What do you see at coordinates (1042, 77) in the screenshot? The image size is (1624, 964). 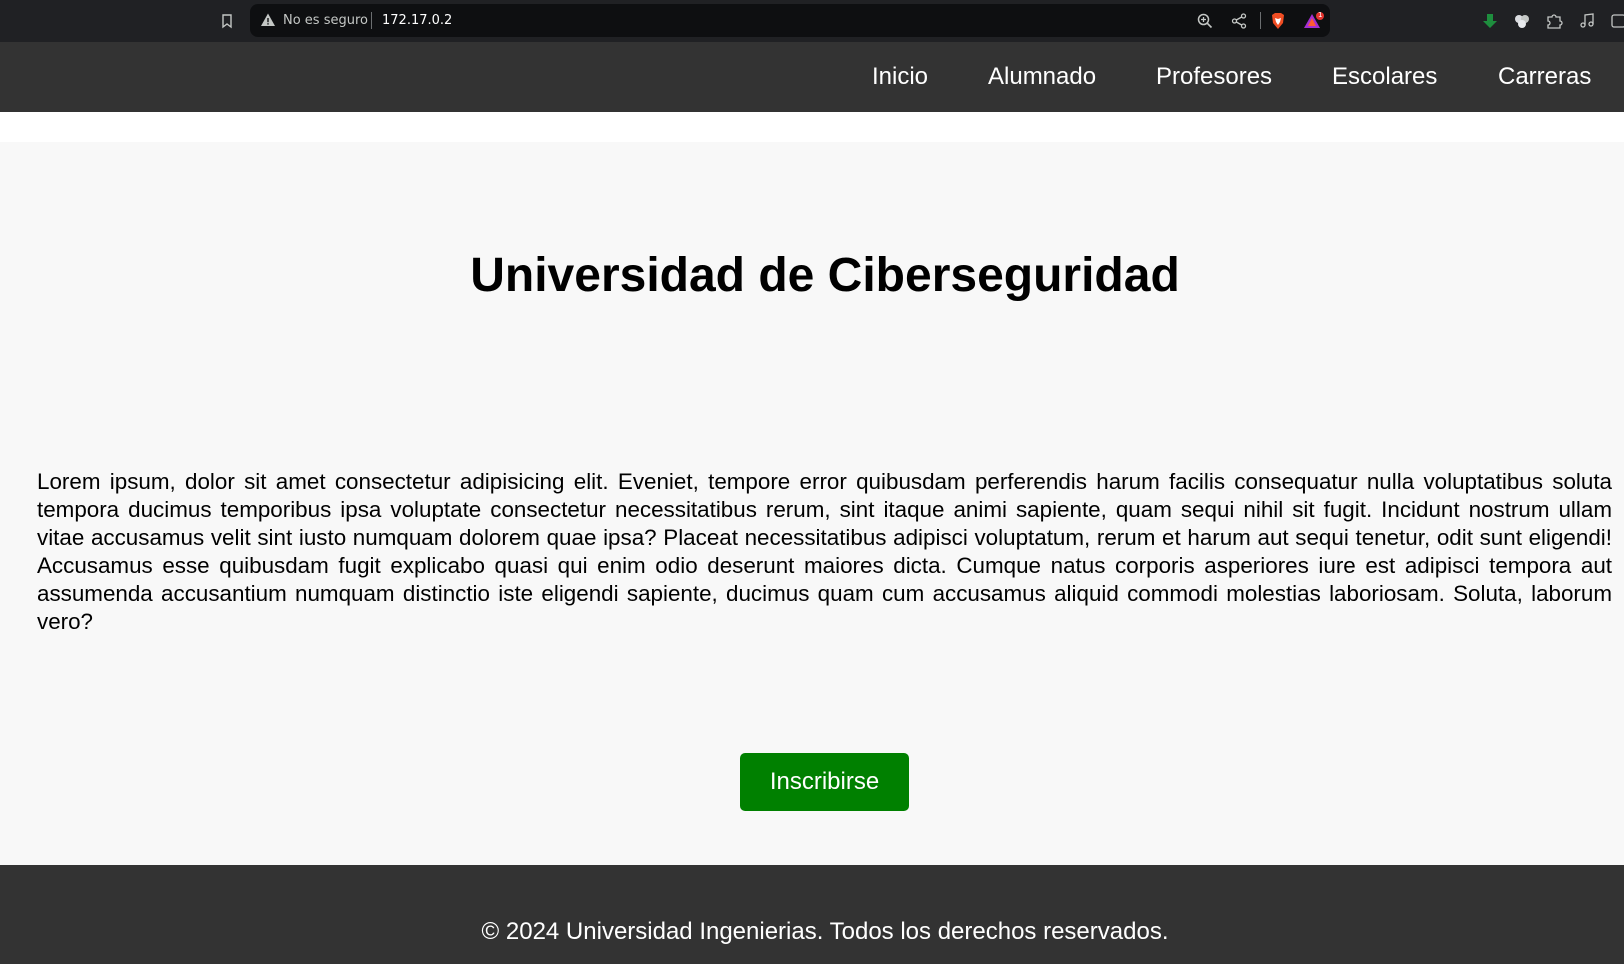 I see `nav-link-alumnado: Alumnado` at bounding box center [1042, 77].